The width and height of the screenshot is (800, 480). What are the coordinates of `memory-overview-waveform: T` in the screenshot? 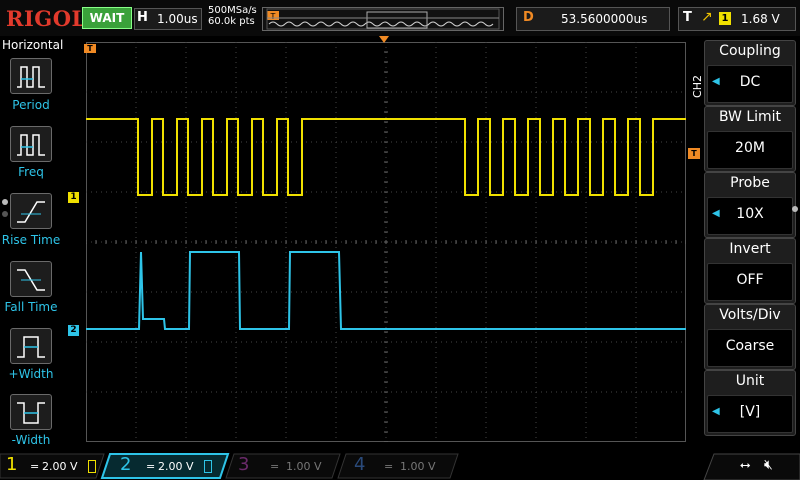 It's located at (383, 19).